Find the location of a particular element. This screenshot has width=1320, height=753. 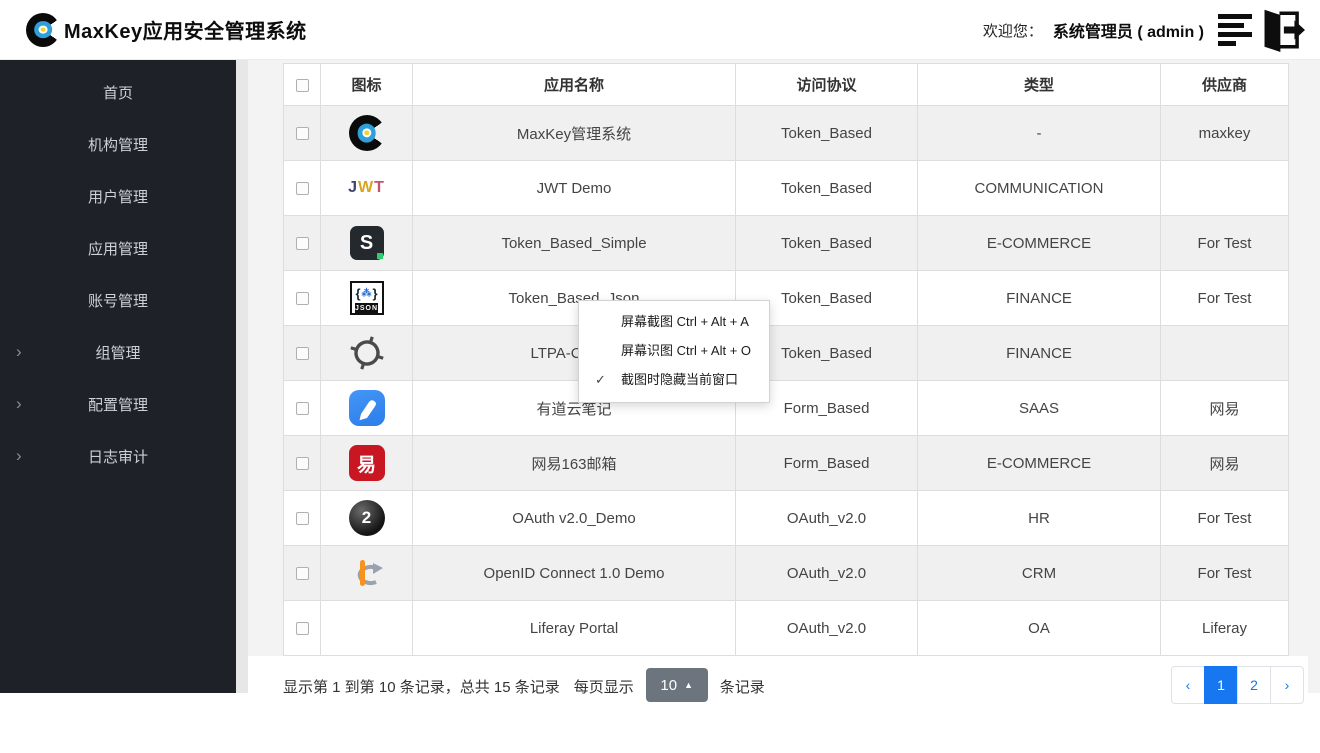

app-name-cell: MaxKey管理系统 is located at coordinates (574, 133).